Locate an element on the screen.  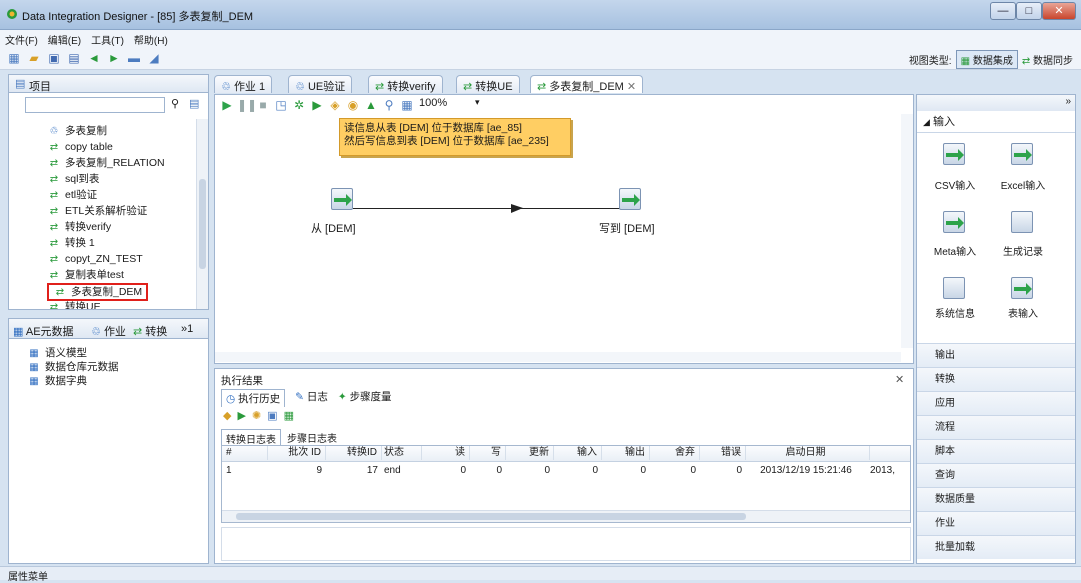
stop-icon: ■ is located at coordinates (263, 105).